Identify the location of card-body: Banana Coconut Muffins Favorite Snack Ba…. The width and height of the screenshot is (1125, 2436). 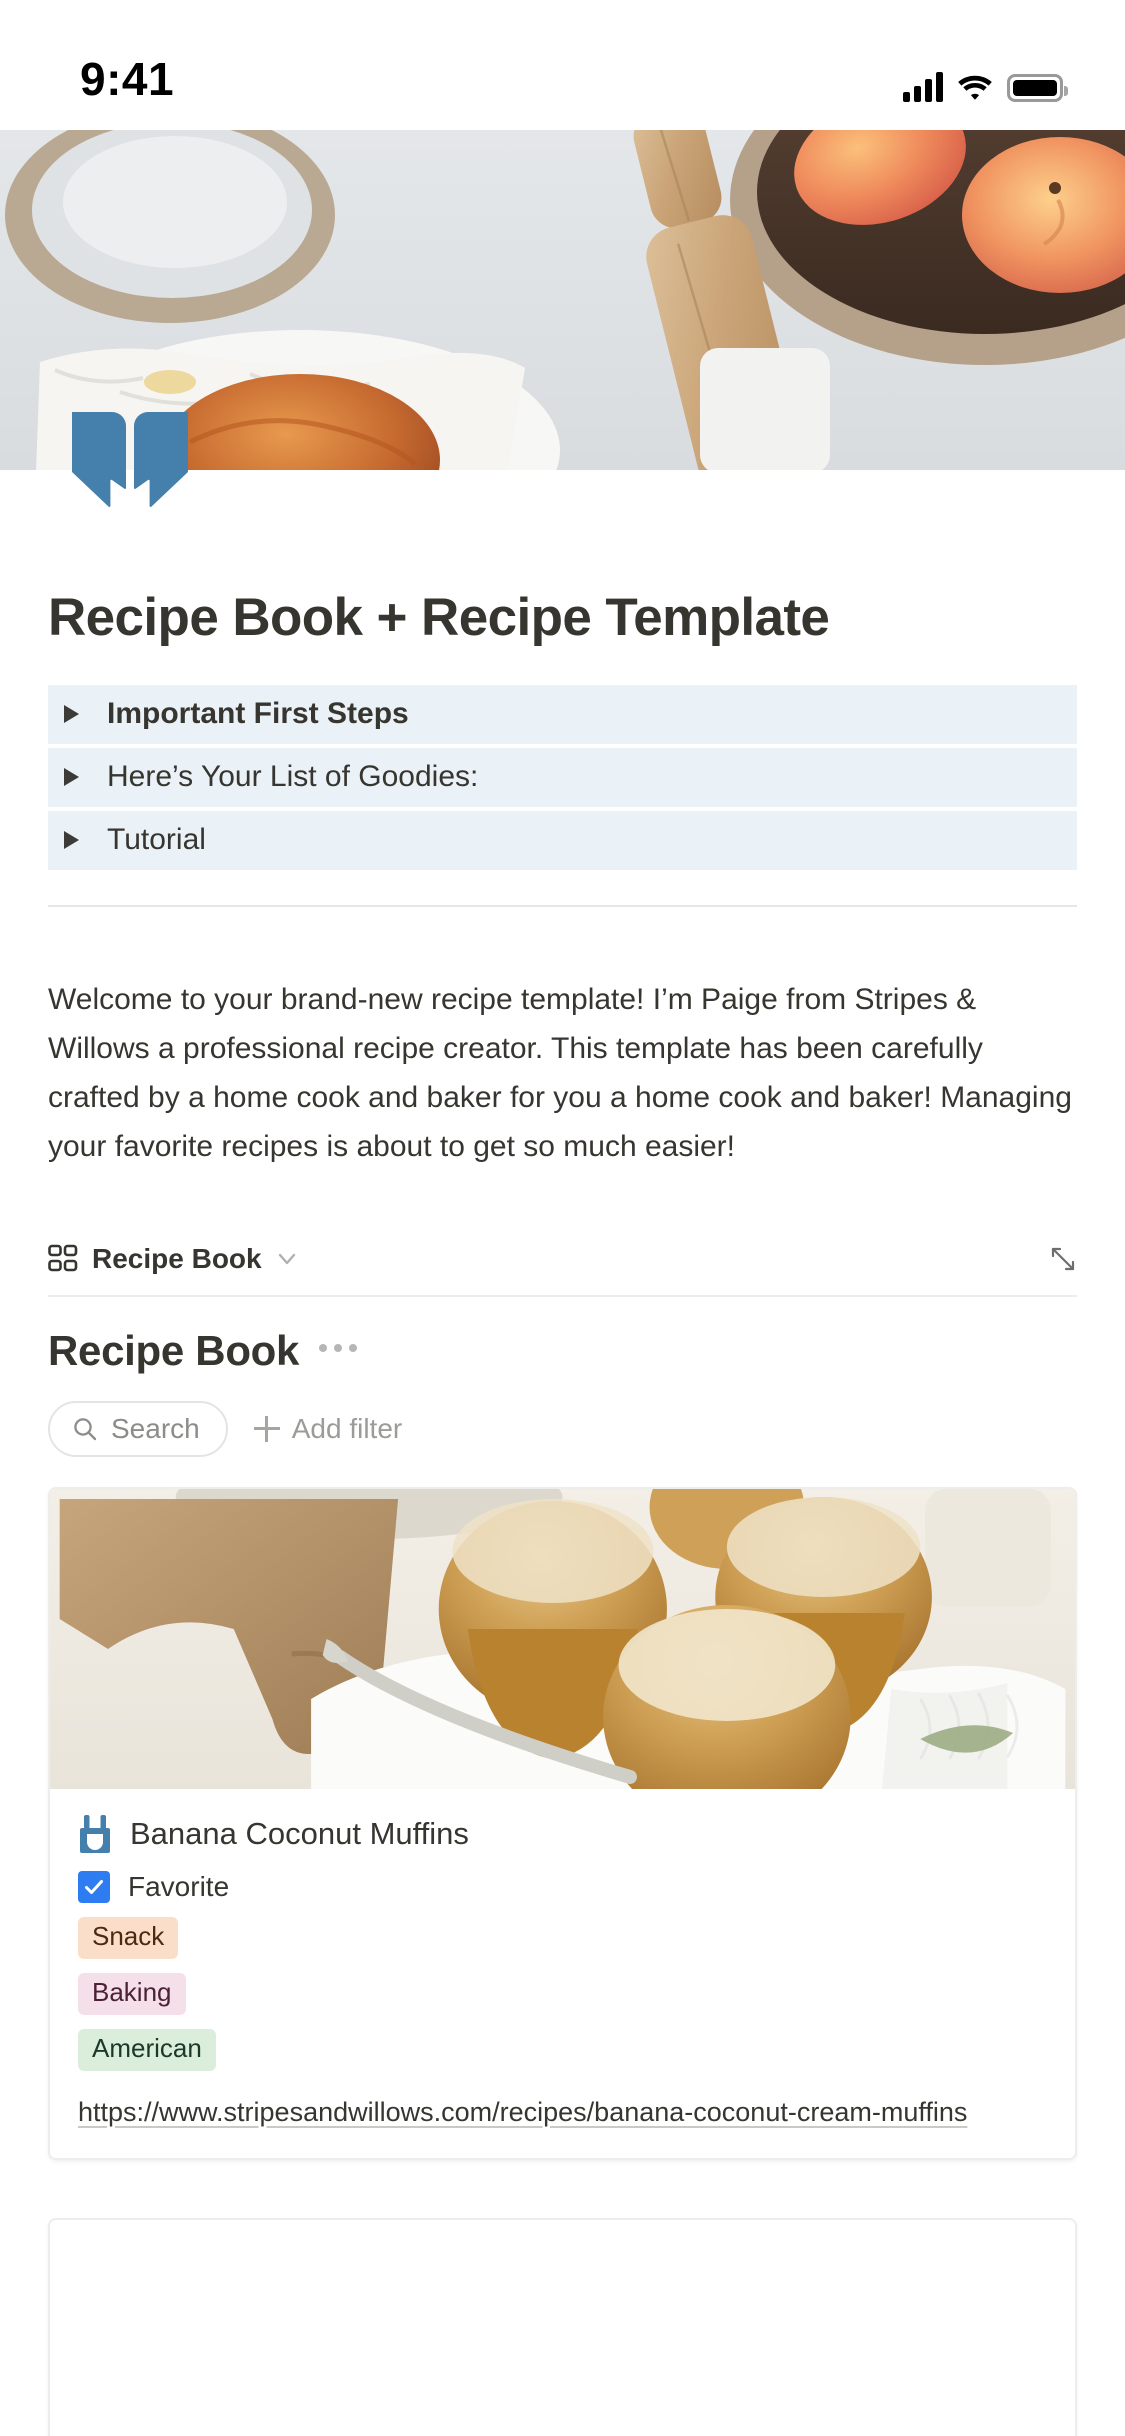
(562, 1973).